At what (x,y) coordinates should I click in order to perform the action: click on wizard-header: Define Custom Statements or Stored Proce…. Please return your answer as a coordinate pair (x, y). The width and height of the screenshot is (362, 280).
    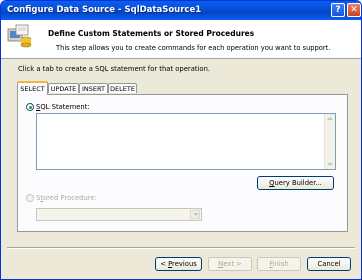
    Looking at the image, I should click on (181, 39).